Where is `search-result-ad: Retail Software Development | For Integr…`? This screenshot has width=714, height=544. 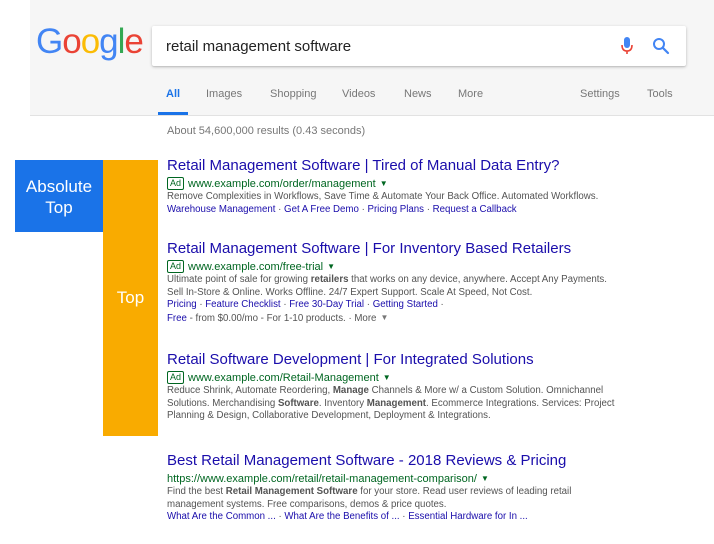 search-result-ad: Retail Software Development | For Integr… is located at coordinates (434, 387).